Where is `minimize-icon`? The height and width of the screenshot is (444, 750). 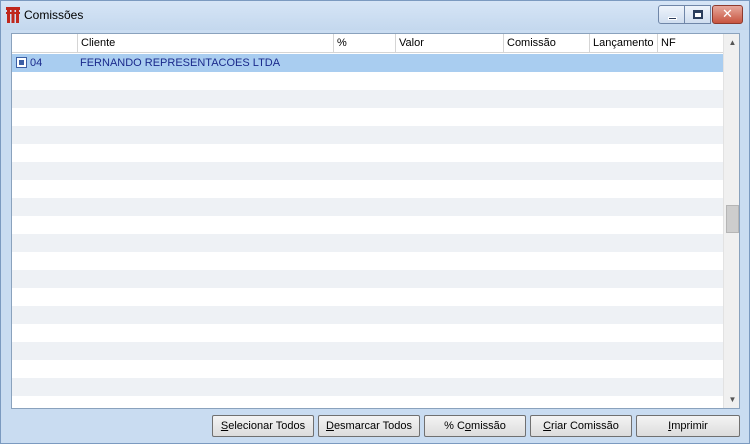
minimize-icon is located at coordinates (672, 18).